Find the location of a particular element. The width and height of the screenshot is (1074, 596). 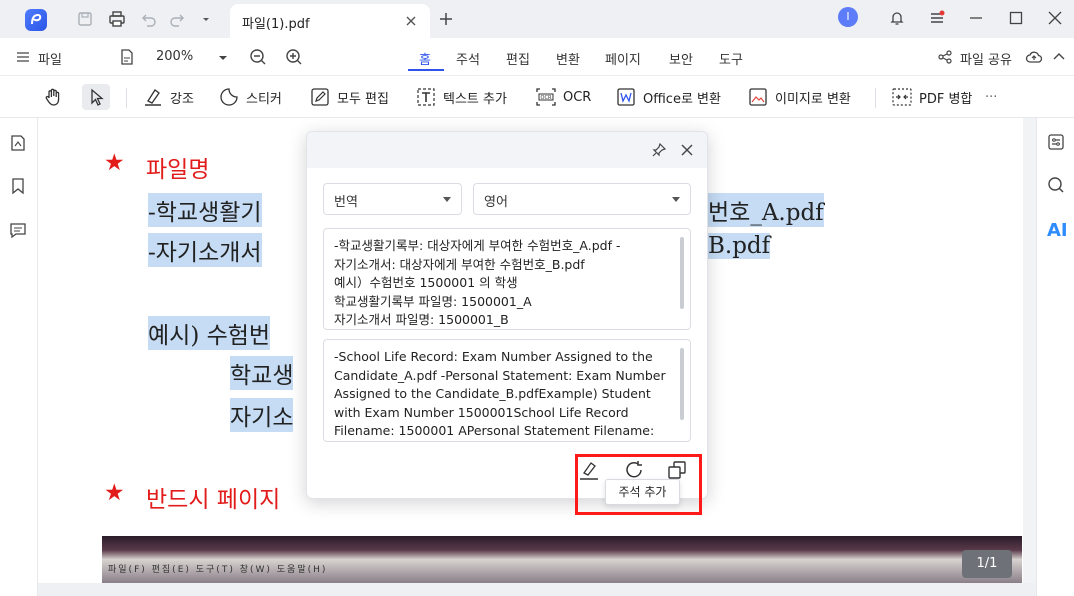

tab-title: 파일(1).pdf is located at coordinates (276, 24).